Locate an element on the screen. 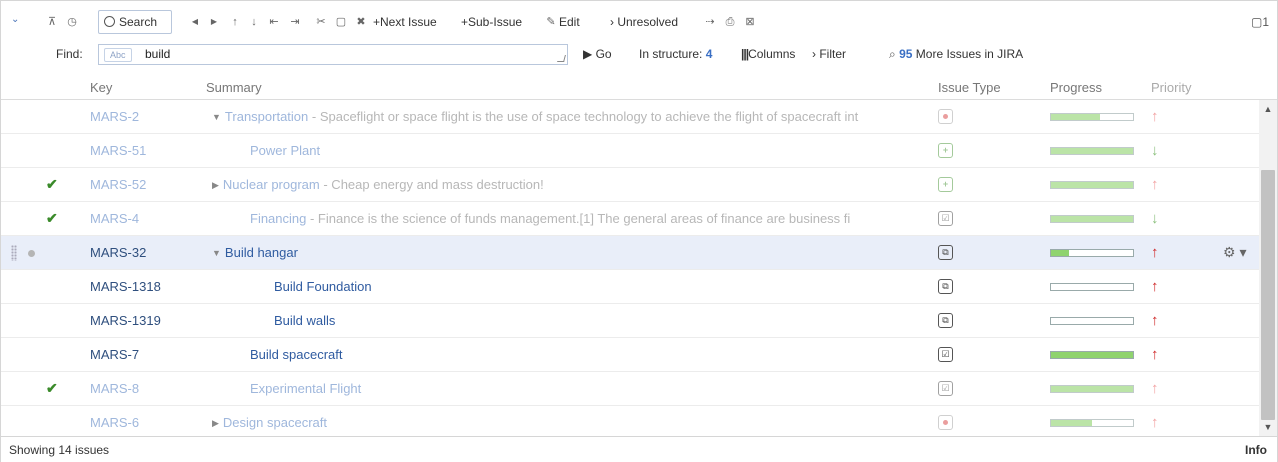 Image resolution: width=1278 pixels, height=462 pixels. next-issue-button: +Next Issue is located at coordinates (405, 22).